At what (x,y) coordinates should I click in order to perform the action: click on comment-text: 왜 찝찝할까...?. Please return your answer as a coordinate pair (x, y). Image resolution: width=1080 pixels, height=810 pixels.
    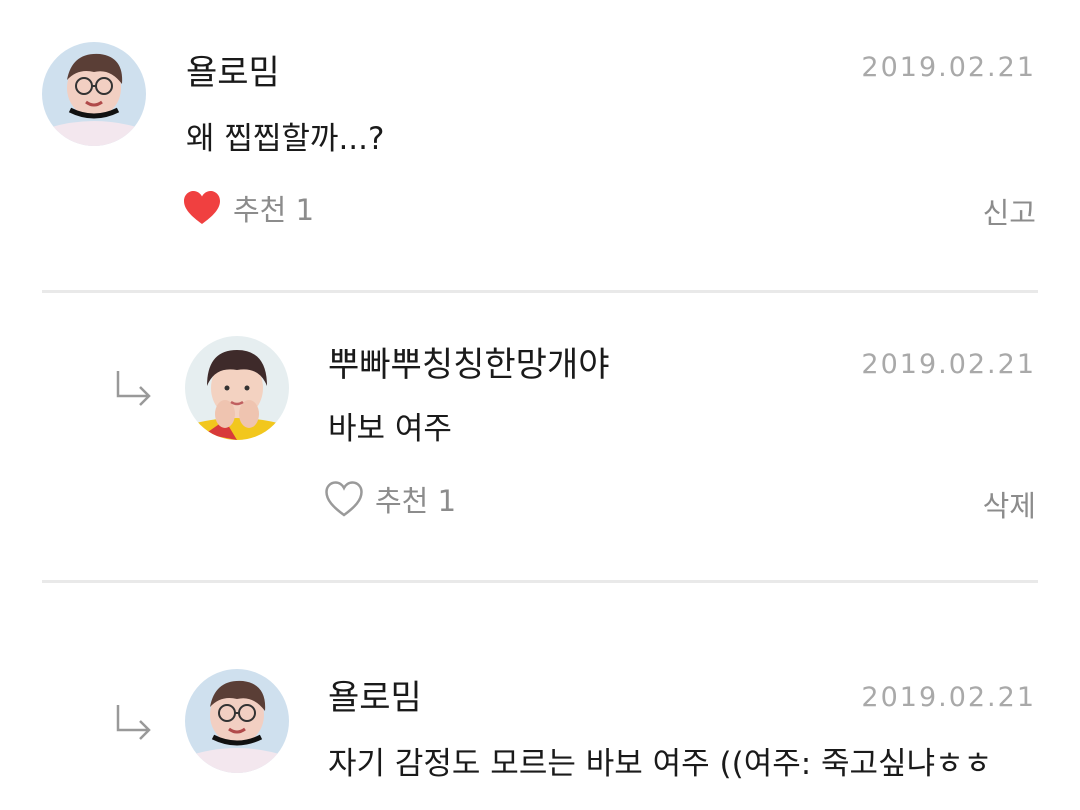
    Looking at the image, I should click on (285, 139).